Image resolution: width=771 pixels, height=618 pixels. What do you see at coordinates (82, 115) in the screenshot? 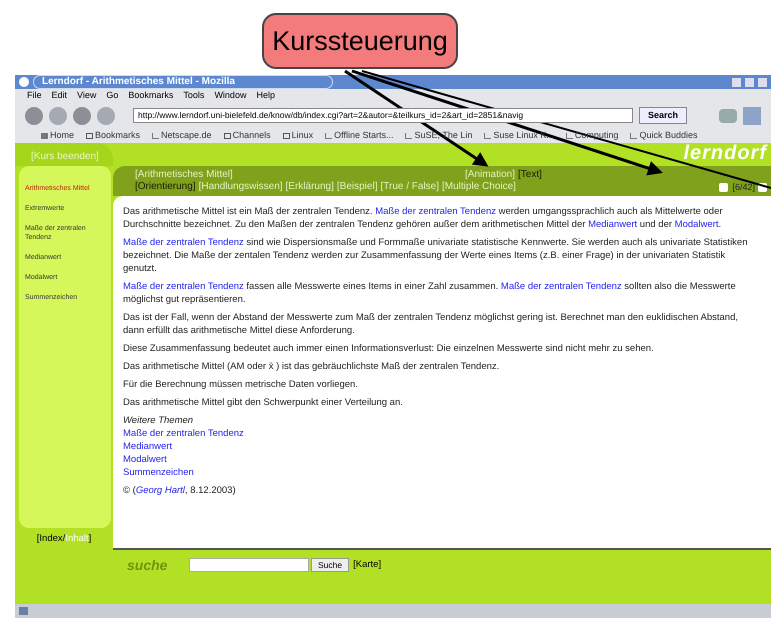
I see `reload-icon` at bounding box center [82, 115].